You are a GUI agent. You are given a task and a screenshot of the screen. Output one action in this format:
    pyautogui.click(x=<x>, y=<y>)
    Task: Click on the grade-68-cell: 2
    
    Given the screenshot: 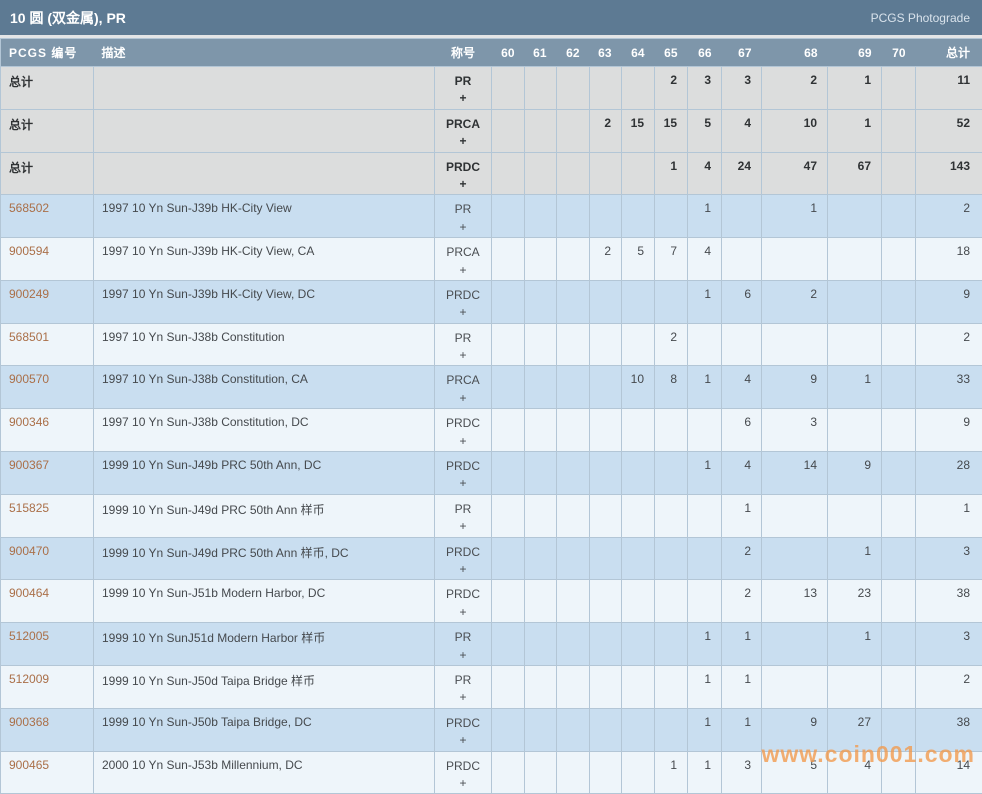 What is the action you would take?
    pyautogui.click(x=795, y=88)
    